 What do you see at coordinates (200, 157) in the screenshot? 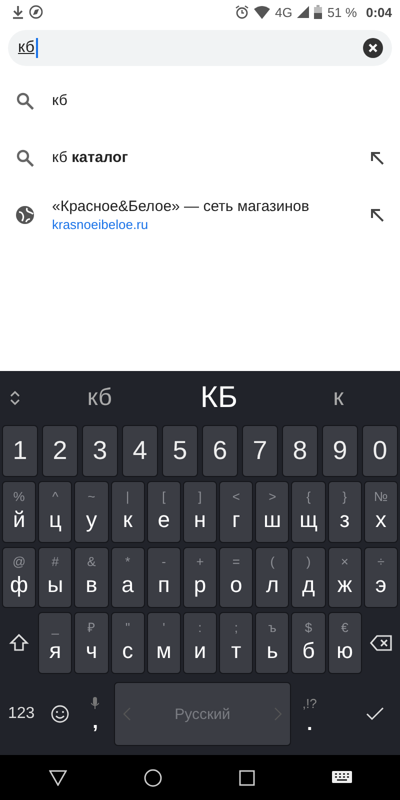
I see `suggestion-item: кб каталог` at bounding box center [200, 157].